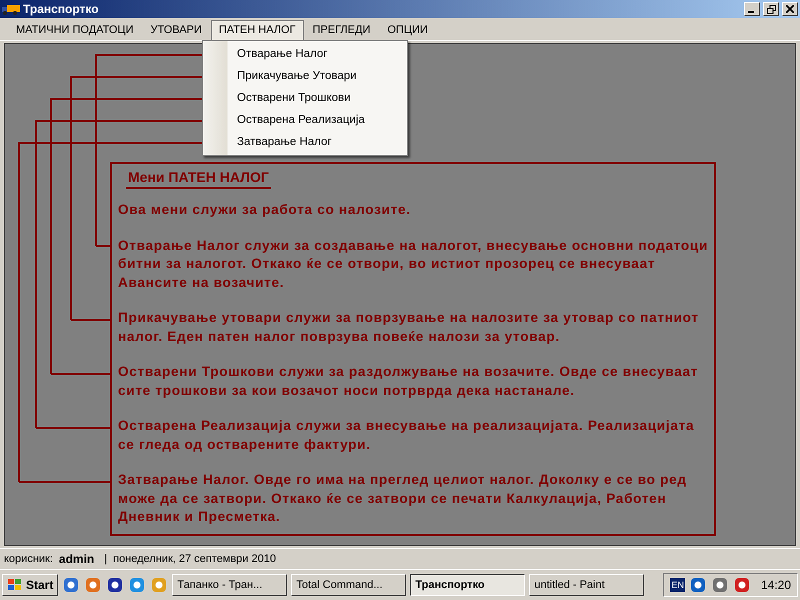 This screenshot has width=800, height=600. What do you see at coordinates (61, 9) in the screenshot?
I see `window-title: Транспортко` at bounding box center [61, 9].